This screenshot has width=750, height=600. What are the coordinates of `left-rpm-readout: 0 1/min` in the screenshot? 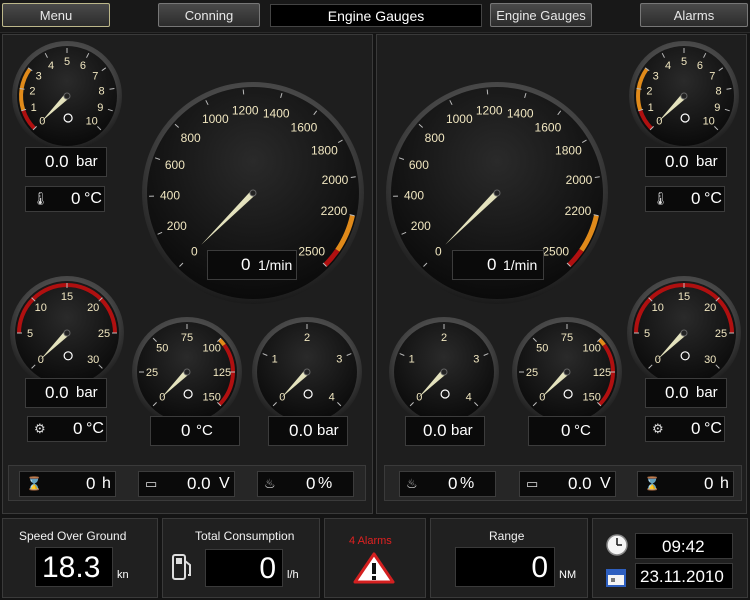 It's located at (252, 265).